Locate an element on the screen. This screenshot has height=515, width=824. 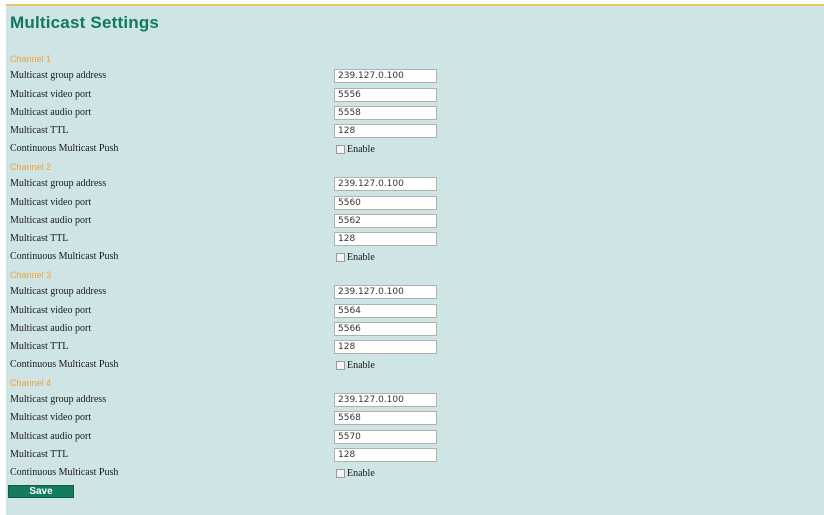
channel-1-audio-port-label: Multicast audio port is located at coordinates (51, 112).